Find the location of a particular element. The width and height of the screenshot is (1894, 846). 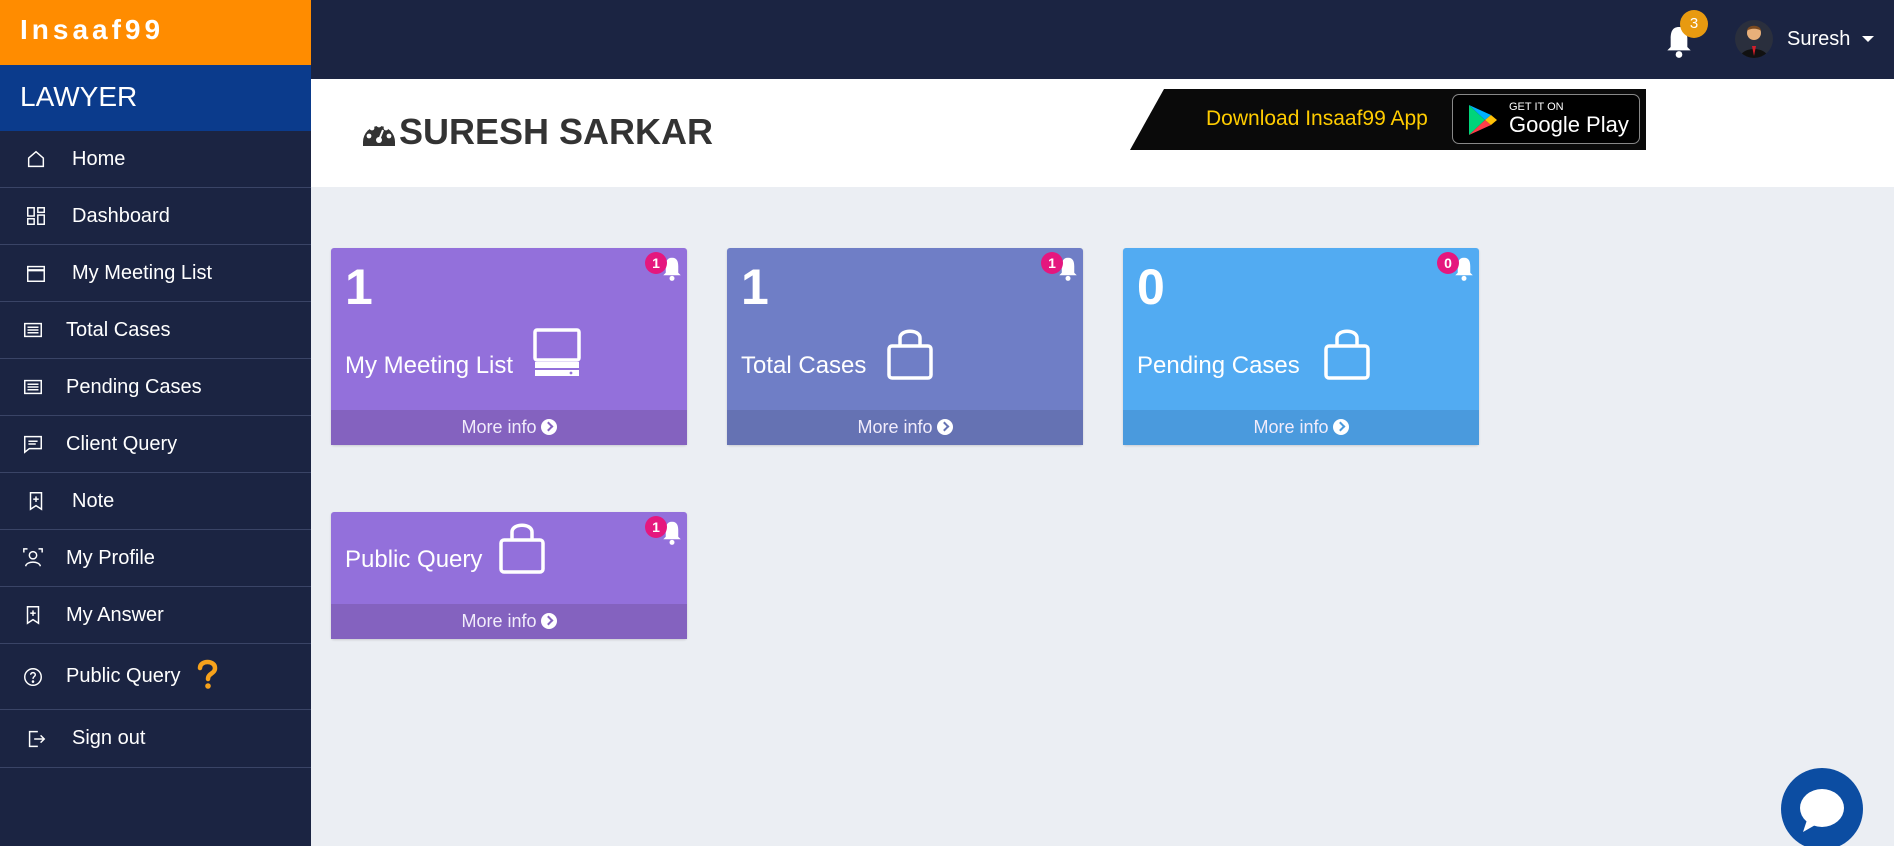

home-icon is located at coordinates (36, 159).